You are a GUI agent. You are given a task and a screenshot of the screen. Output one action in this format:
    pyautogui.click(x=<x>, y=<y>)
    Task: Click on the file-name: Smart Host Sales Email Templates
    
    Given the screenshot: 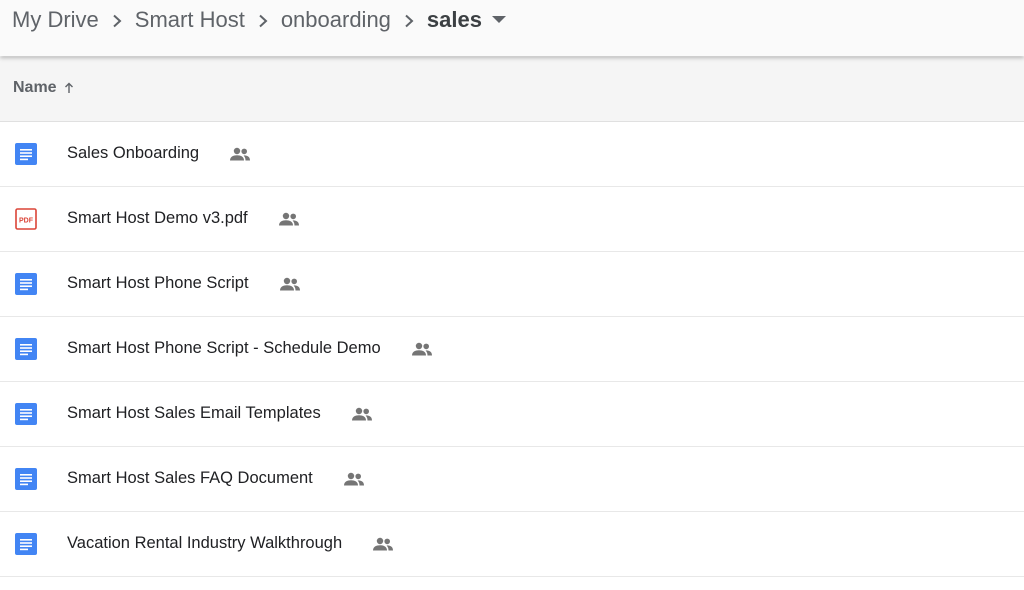 What is the action you would take?
    pyautogui.click(x=220, y=413)
    